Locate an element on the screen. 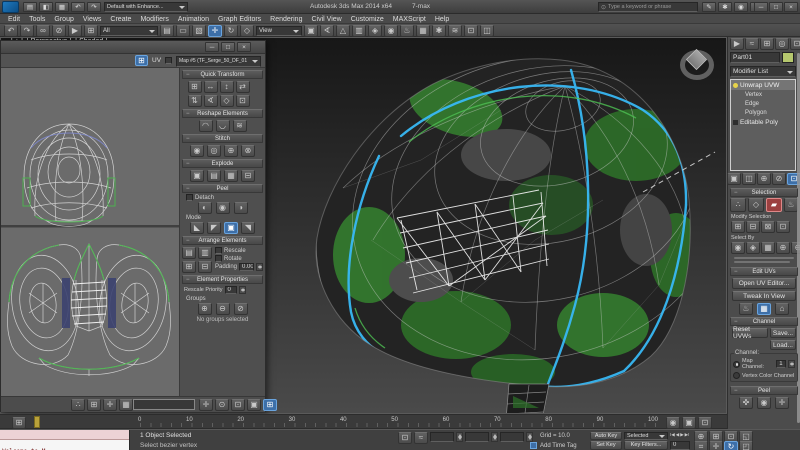 The height and width of the screenshot is (450, 800). modify-selection-icon: ⊠ is located at coordinates (768, 227).